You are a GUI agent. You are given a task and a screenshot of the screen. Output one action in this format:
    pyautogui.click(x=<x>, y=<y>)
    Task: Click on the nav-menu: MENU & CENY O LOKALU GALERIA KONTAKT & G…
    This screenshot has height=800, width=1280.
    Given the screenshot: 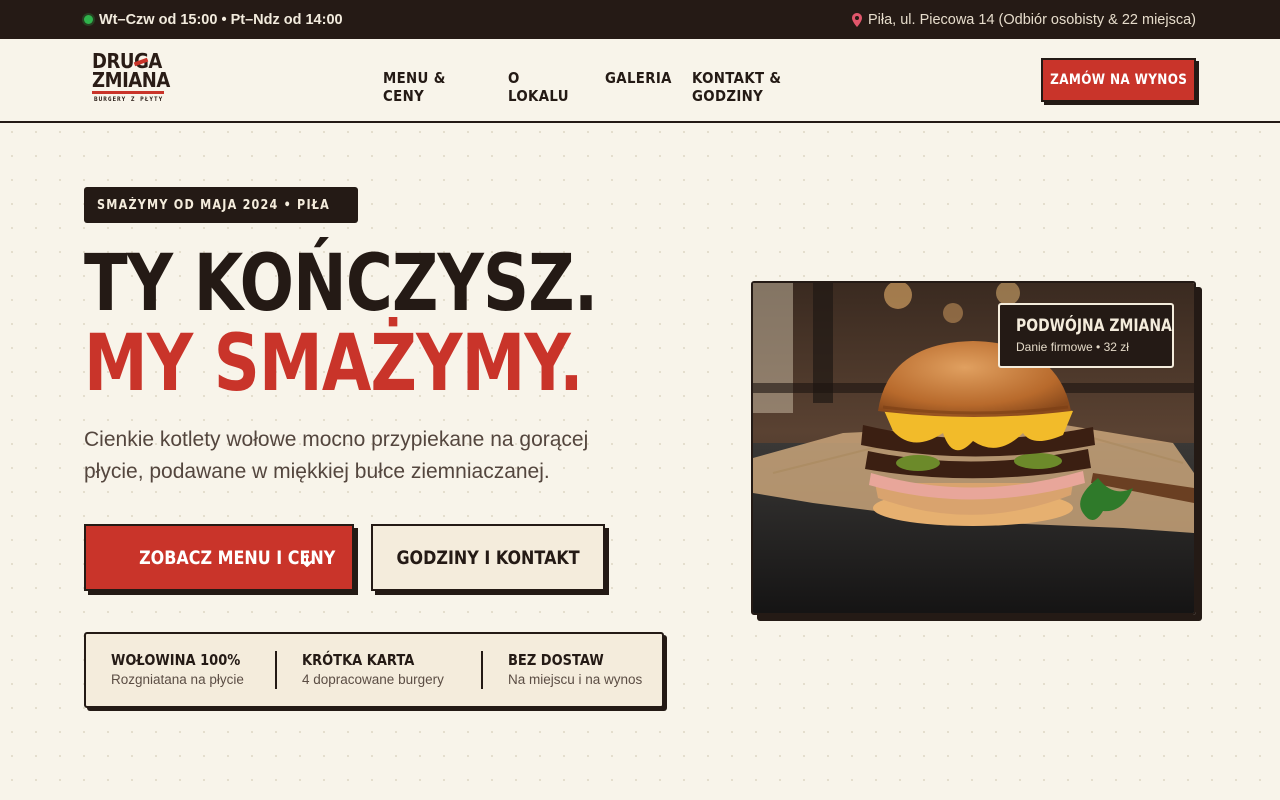 What is the action you would take?
    pyautogui.click(x=610, y=87)
    